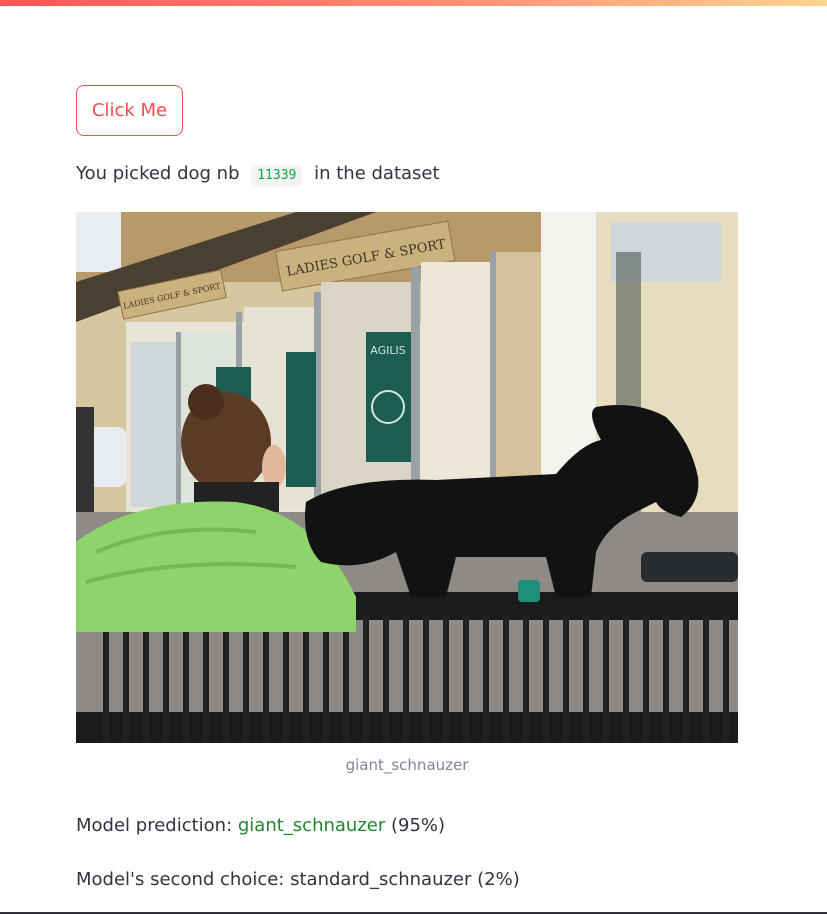 The height and width of the screenshot is (915, 827). I want to click on prediction-class: giant_schnauzer, so click(311, 825).